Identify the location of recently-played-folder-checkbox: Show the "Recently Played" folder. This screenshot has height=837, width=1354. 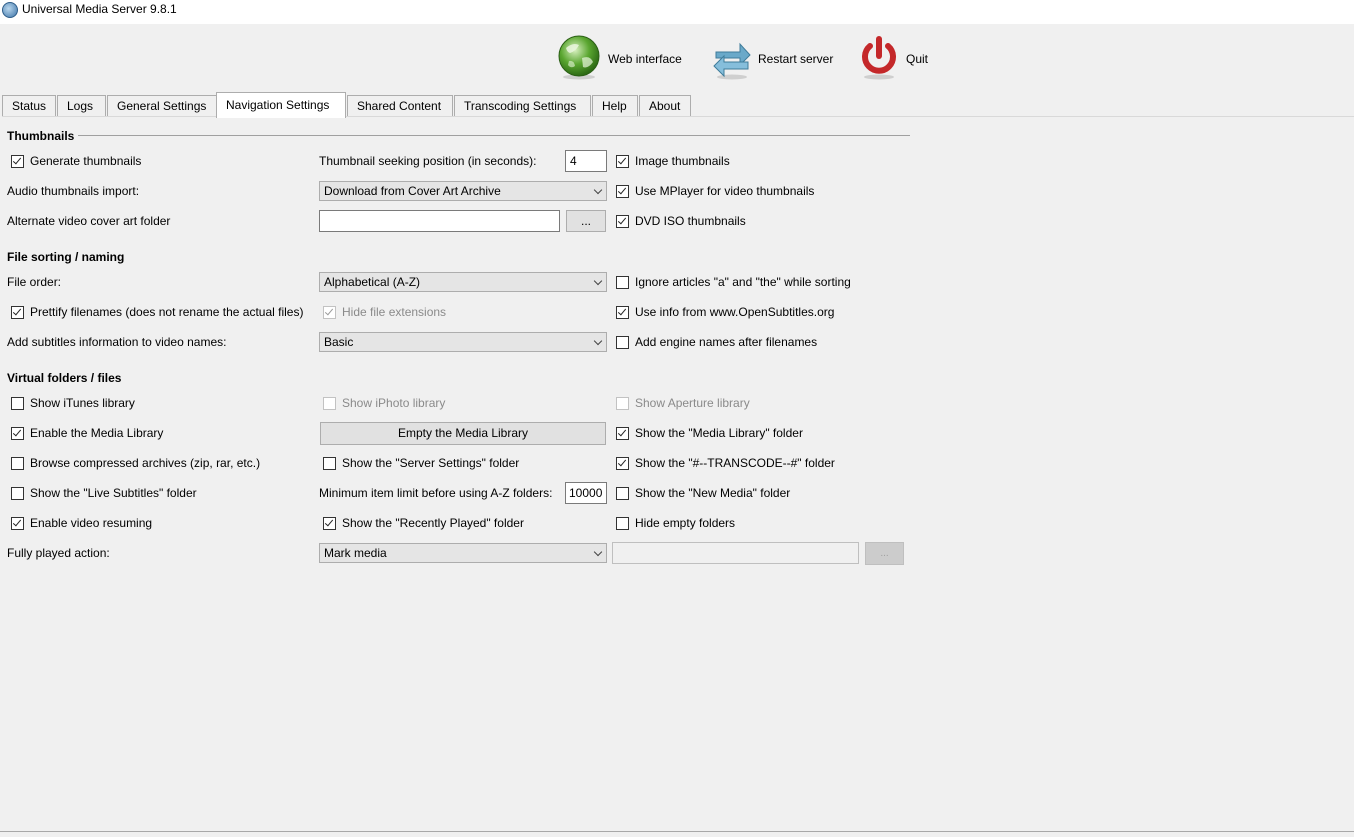
(423, 523).